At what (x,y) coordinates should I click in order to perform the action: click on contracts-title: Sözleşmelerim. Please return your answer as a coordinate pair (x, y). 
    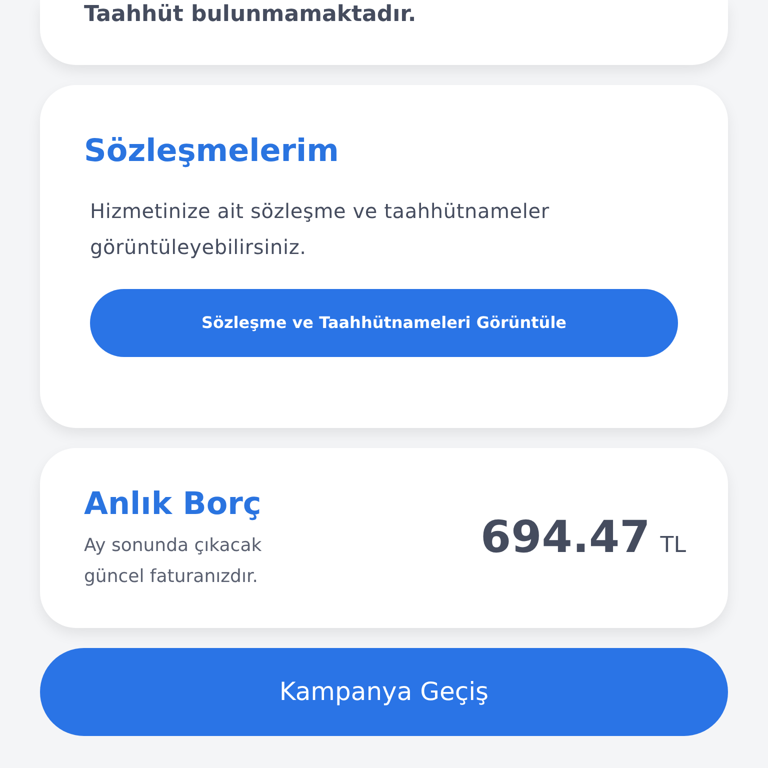
    Looking at the image, I should click on (212, 151).